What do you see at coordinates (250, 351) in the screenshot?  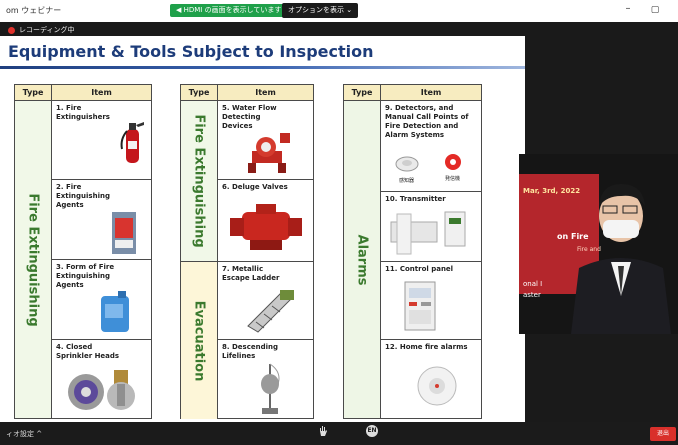 I see `item-label: 8. Descending Lifelines` at bounding box center [250, 351].